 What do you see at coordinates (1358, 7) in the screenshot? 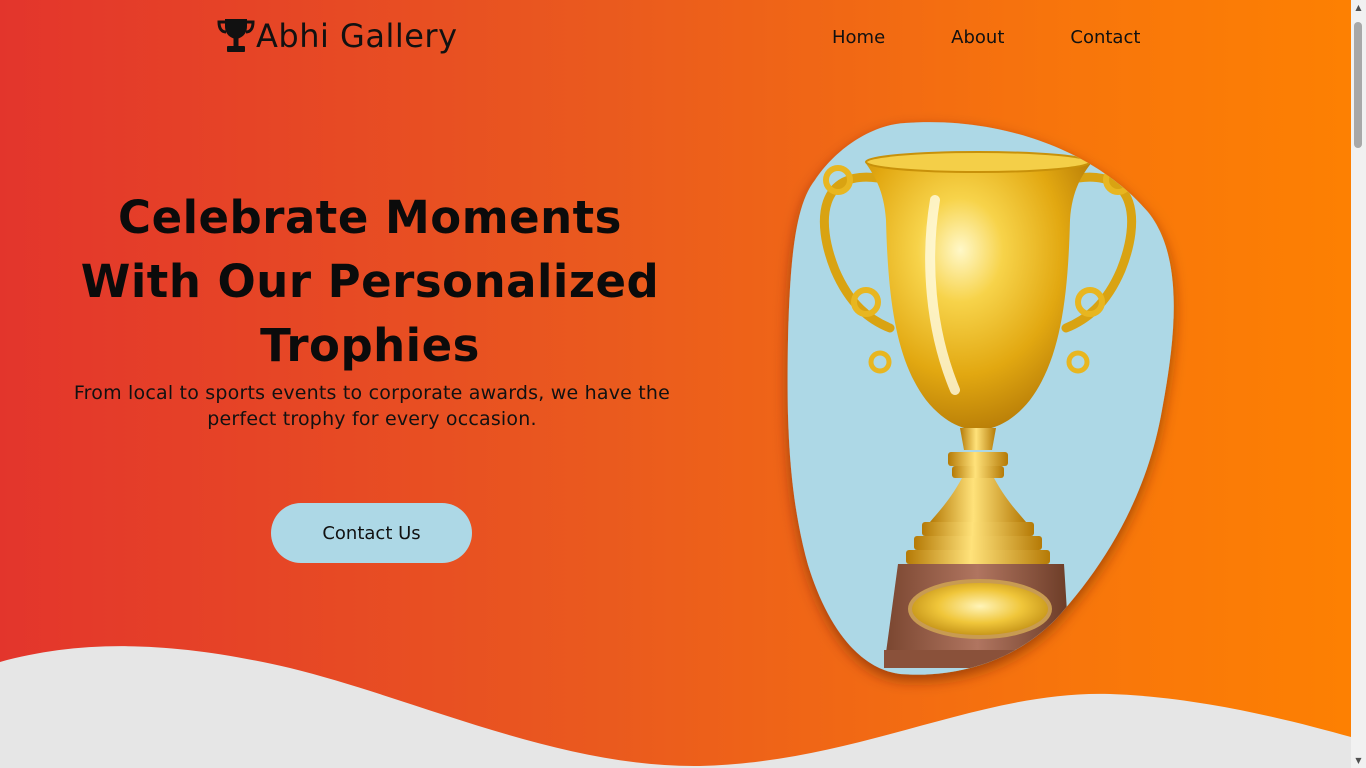
I see `scroll-up-icon: ▲` at bounding box center [1358, 7].